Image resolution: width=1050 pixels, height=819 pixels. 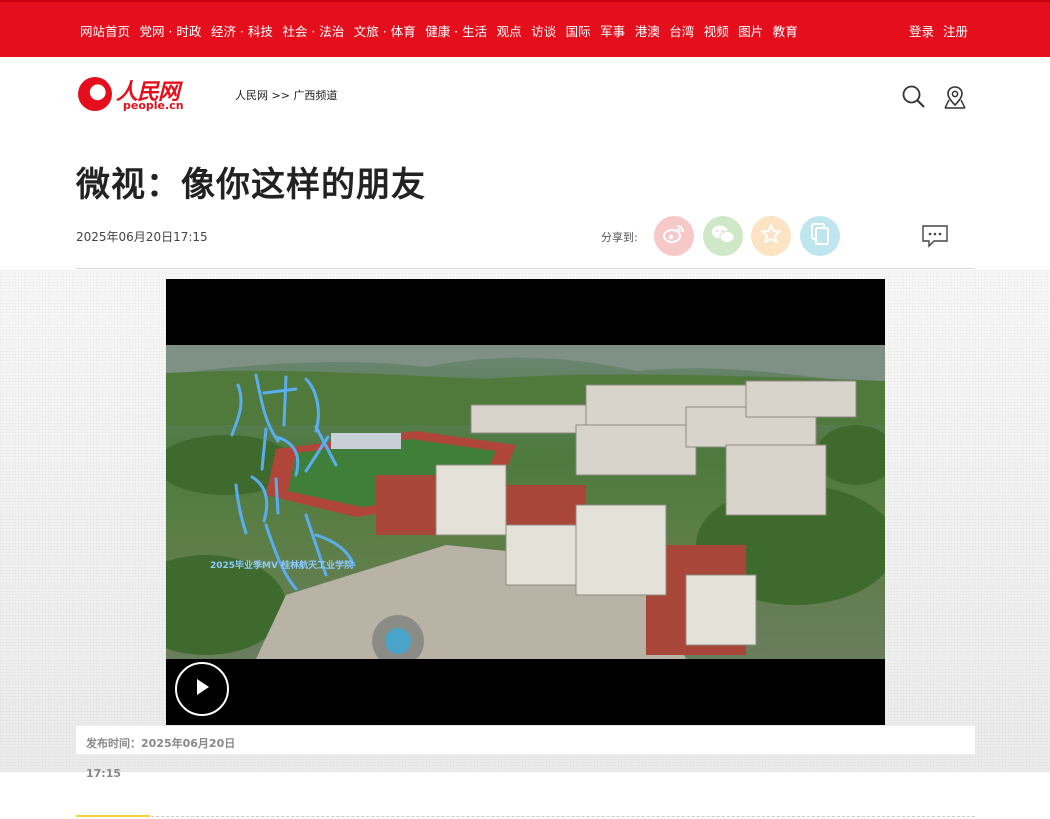 I want to click on logo-emblem, so click(x=95, y=94).